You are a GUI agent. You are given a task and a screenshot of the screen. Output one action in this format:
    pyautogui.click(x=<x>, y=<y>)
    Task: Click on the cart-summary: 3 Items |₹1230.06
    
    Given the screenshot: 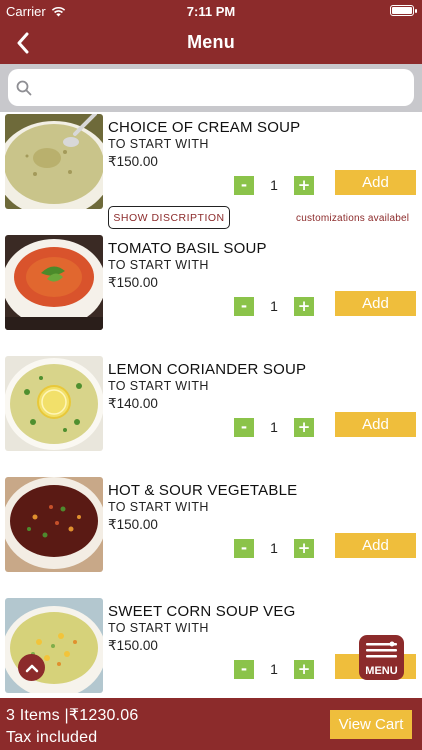 What is the action you would take?
    pyautogui.click(x=72, y=715)
    